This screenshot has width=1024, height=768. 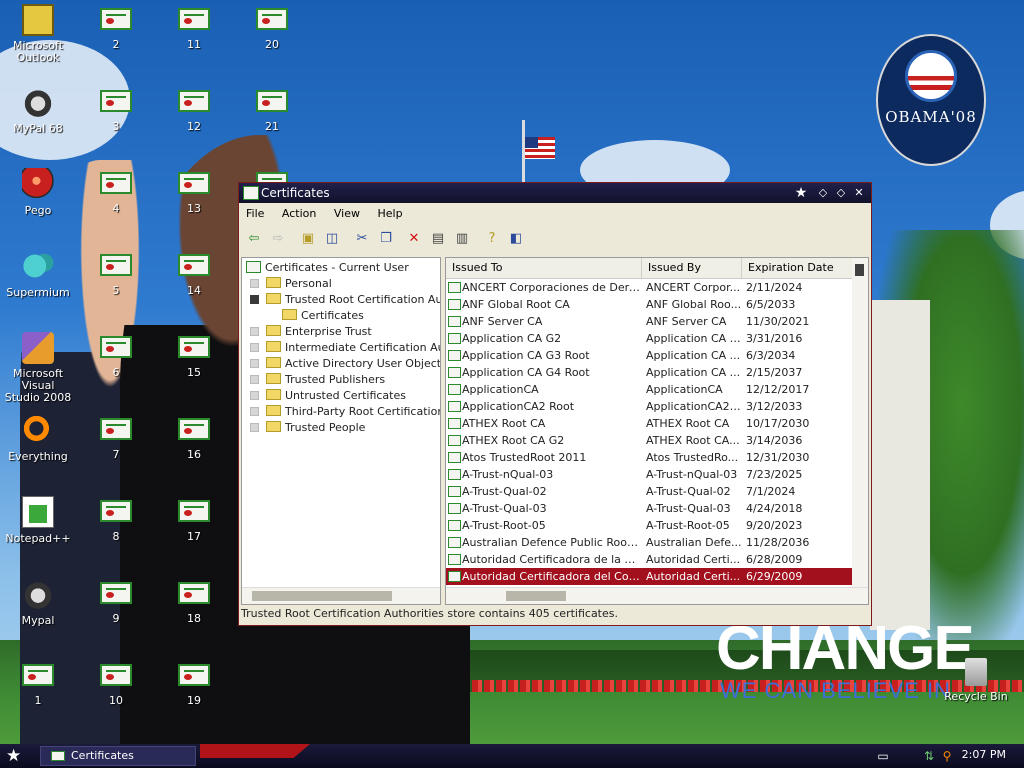 What do you see at coordinates (194, 683) in the screenshot?
I see `desktop-icon-cert: 19` at bounding box center [194, 683].